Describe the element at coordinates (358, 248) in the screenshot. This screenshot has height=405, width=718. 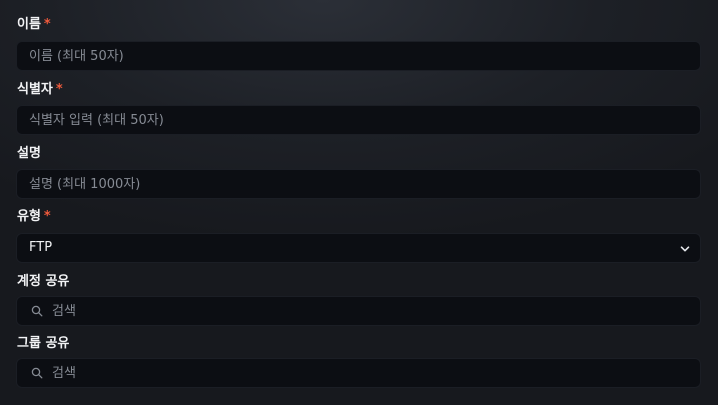
I see `type-select: FTP` at that location.